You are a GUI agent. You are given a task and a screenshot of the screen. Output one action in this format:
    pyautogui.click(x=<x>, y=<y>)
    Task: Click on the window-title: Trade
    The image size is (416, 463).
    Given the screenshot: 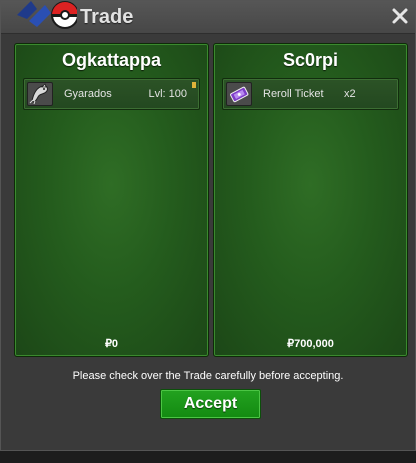 What is the action you would take?
    pyautogui.click(x=107, y=17)
    